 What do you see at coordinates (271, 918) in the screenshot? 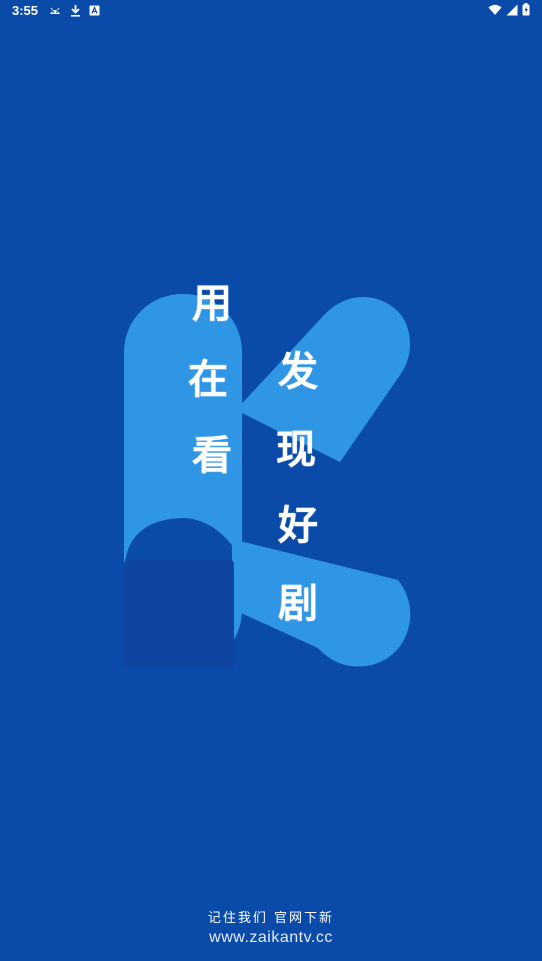
I see `footer-tagline: 记住我们 官网下新` at bounding box center [271, 918].